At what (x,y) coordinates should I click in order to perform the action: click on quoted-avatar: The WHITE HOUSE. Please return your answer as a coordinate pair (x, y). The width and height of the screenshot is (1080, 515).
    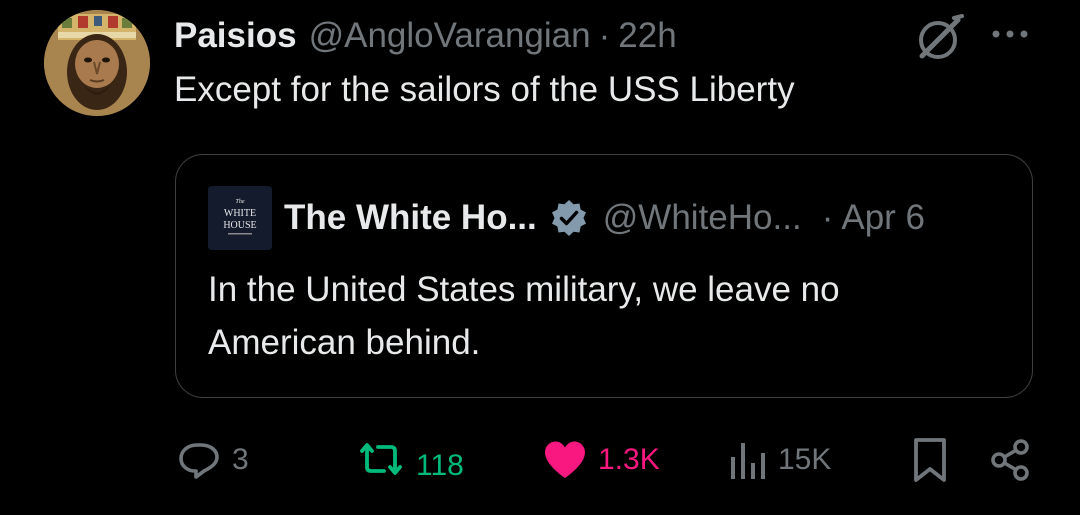
    Looking at the image, I should click on (240, 218).